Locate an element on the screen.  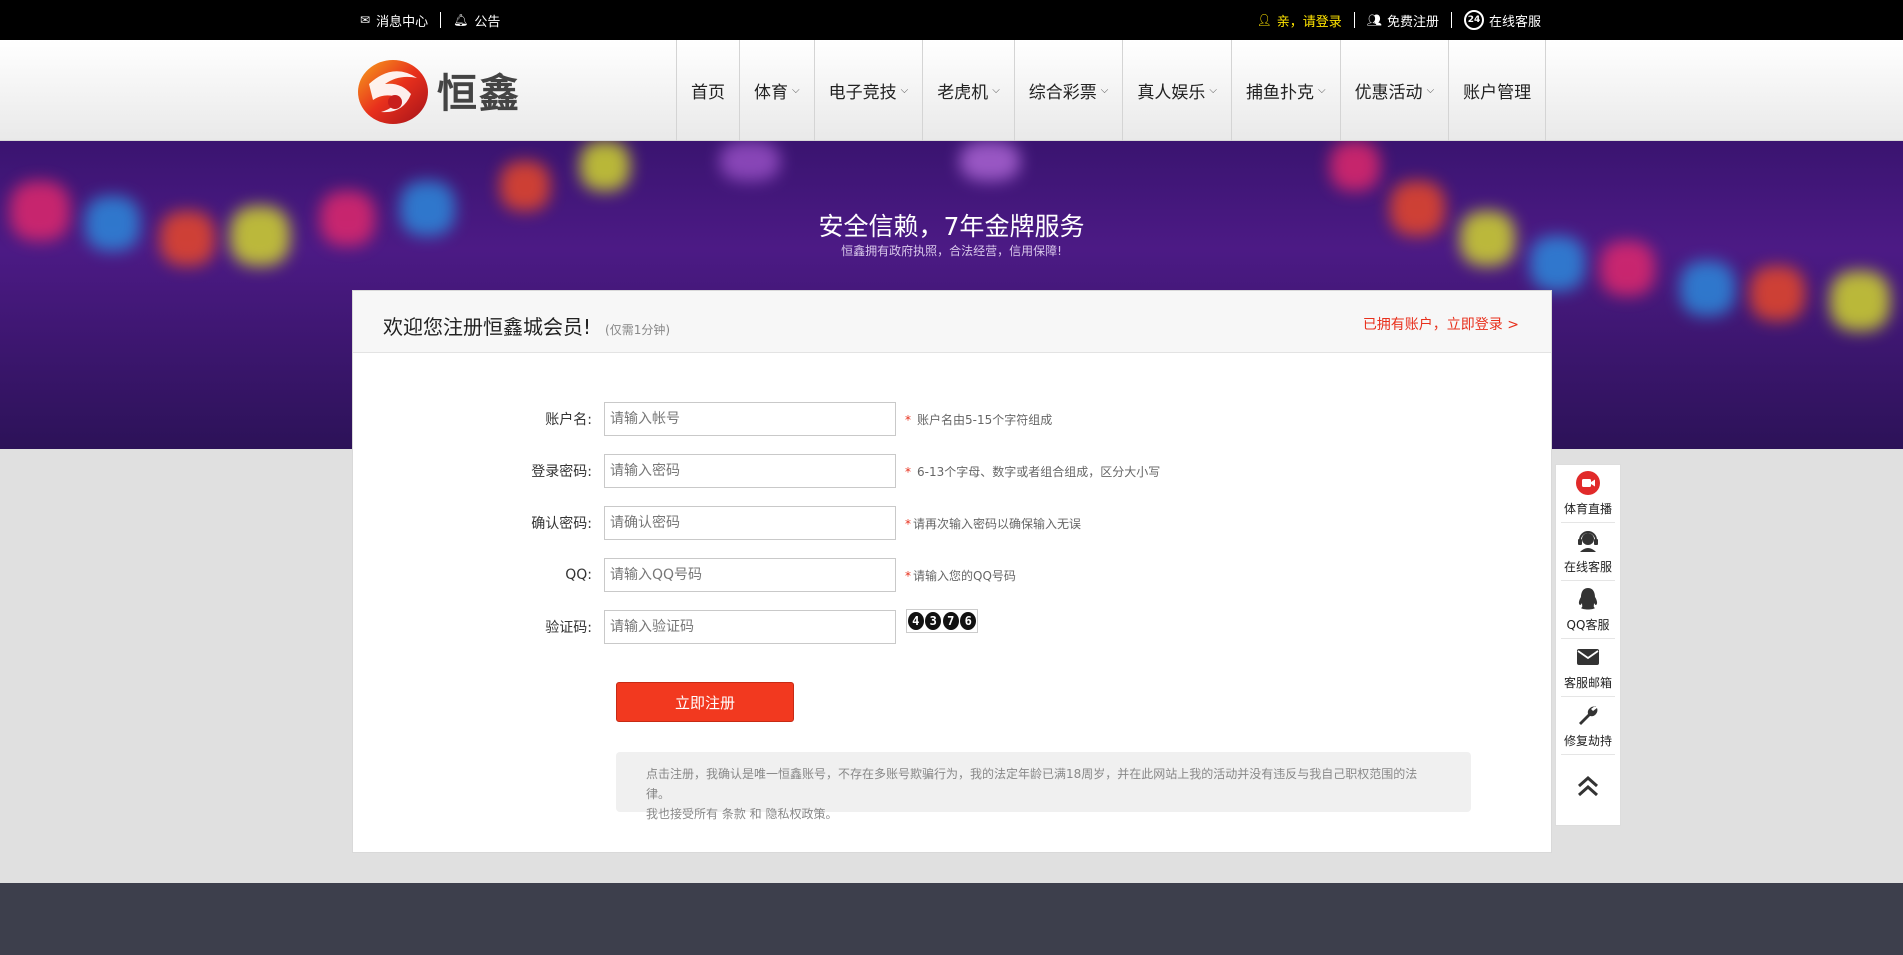
nav-fishing-poker: 捕鱼扑克 ⌵ is located at coordinates (1286, 90).